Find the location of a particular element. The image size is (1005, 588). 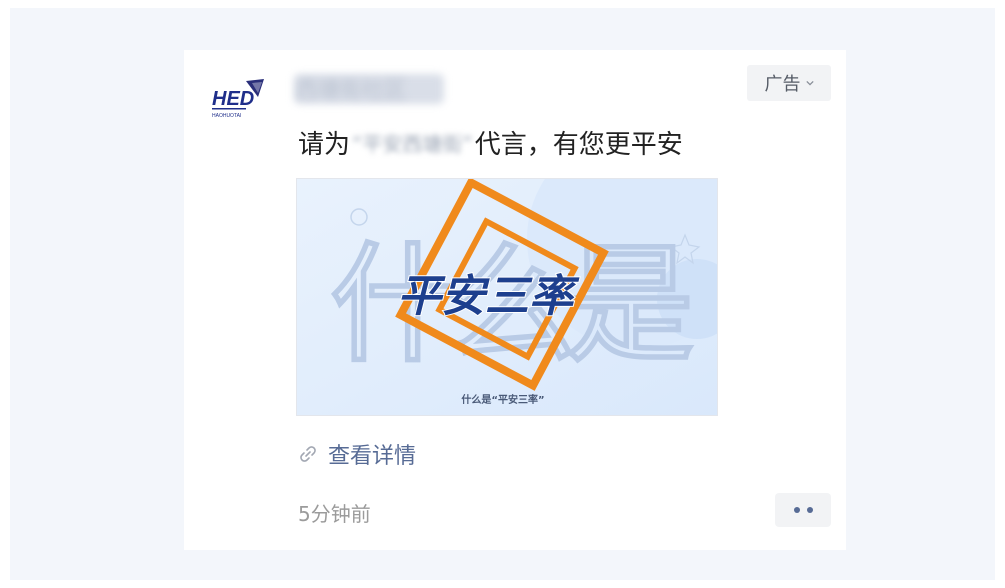

ad-headline: 请为 “平安西塘街” 代言，有您更平安 is located at coordinates (490, 142).